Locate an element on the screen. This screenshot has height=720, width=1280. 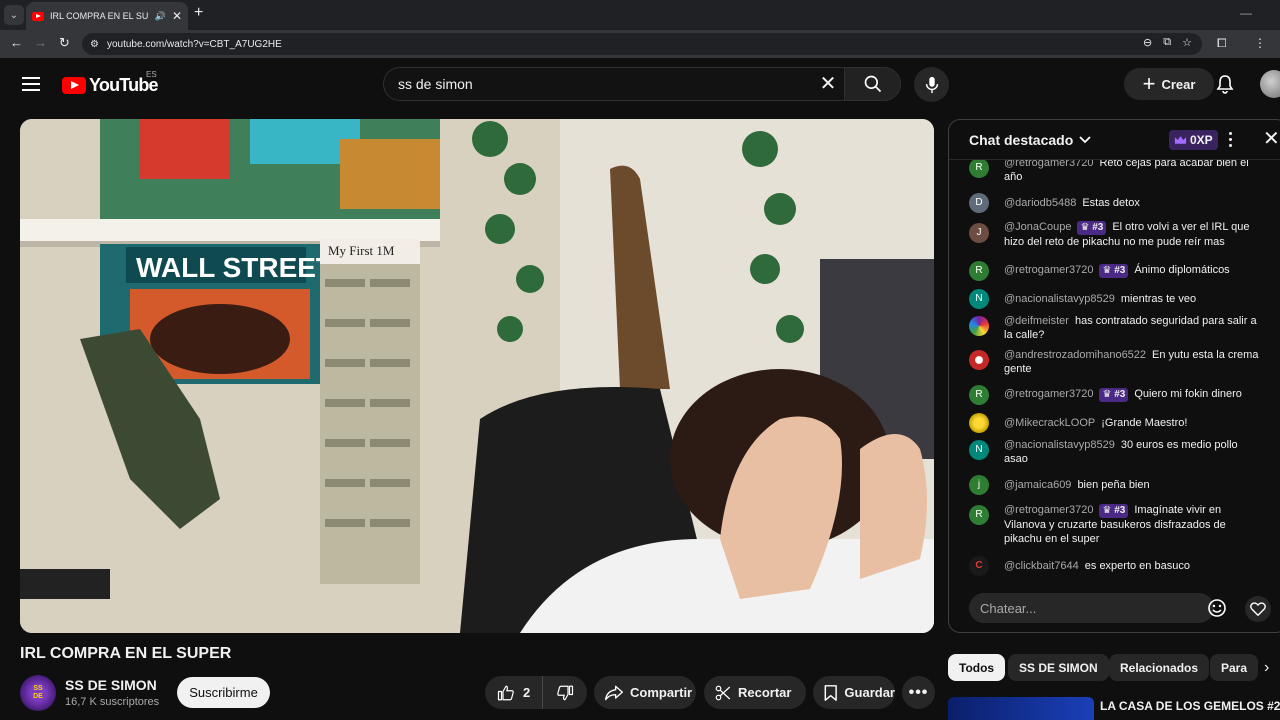
save-button: Guardar is located at coordinates (854, 692).